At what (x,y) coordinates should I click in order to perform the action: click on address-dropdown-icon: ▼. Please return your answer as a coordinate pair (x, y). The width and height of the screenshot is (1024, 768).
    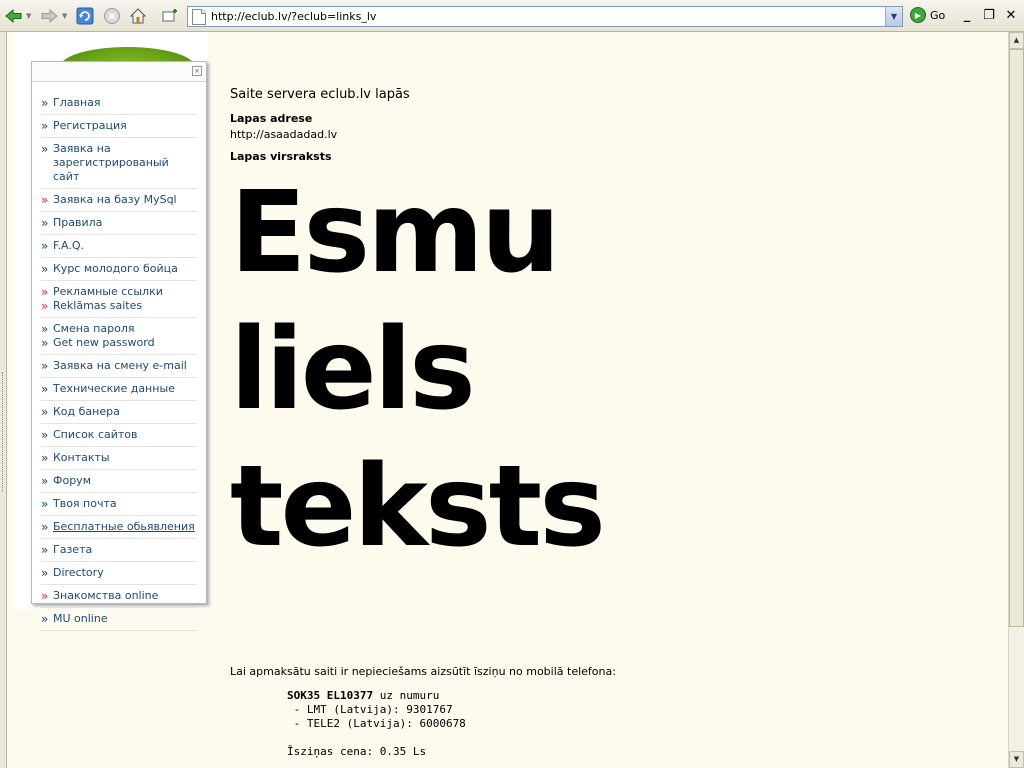
    Looking at the image, I should click on (893, 16).